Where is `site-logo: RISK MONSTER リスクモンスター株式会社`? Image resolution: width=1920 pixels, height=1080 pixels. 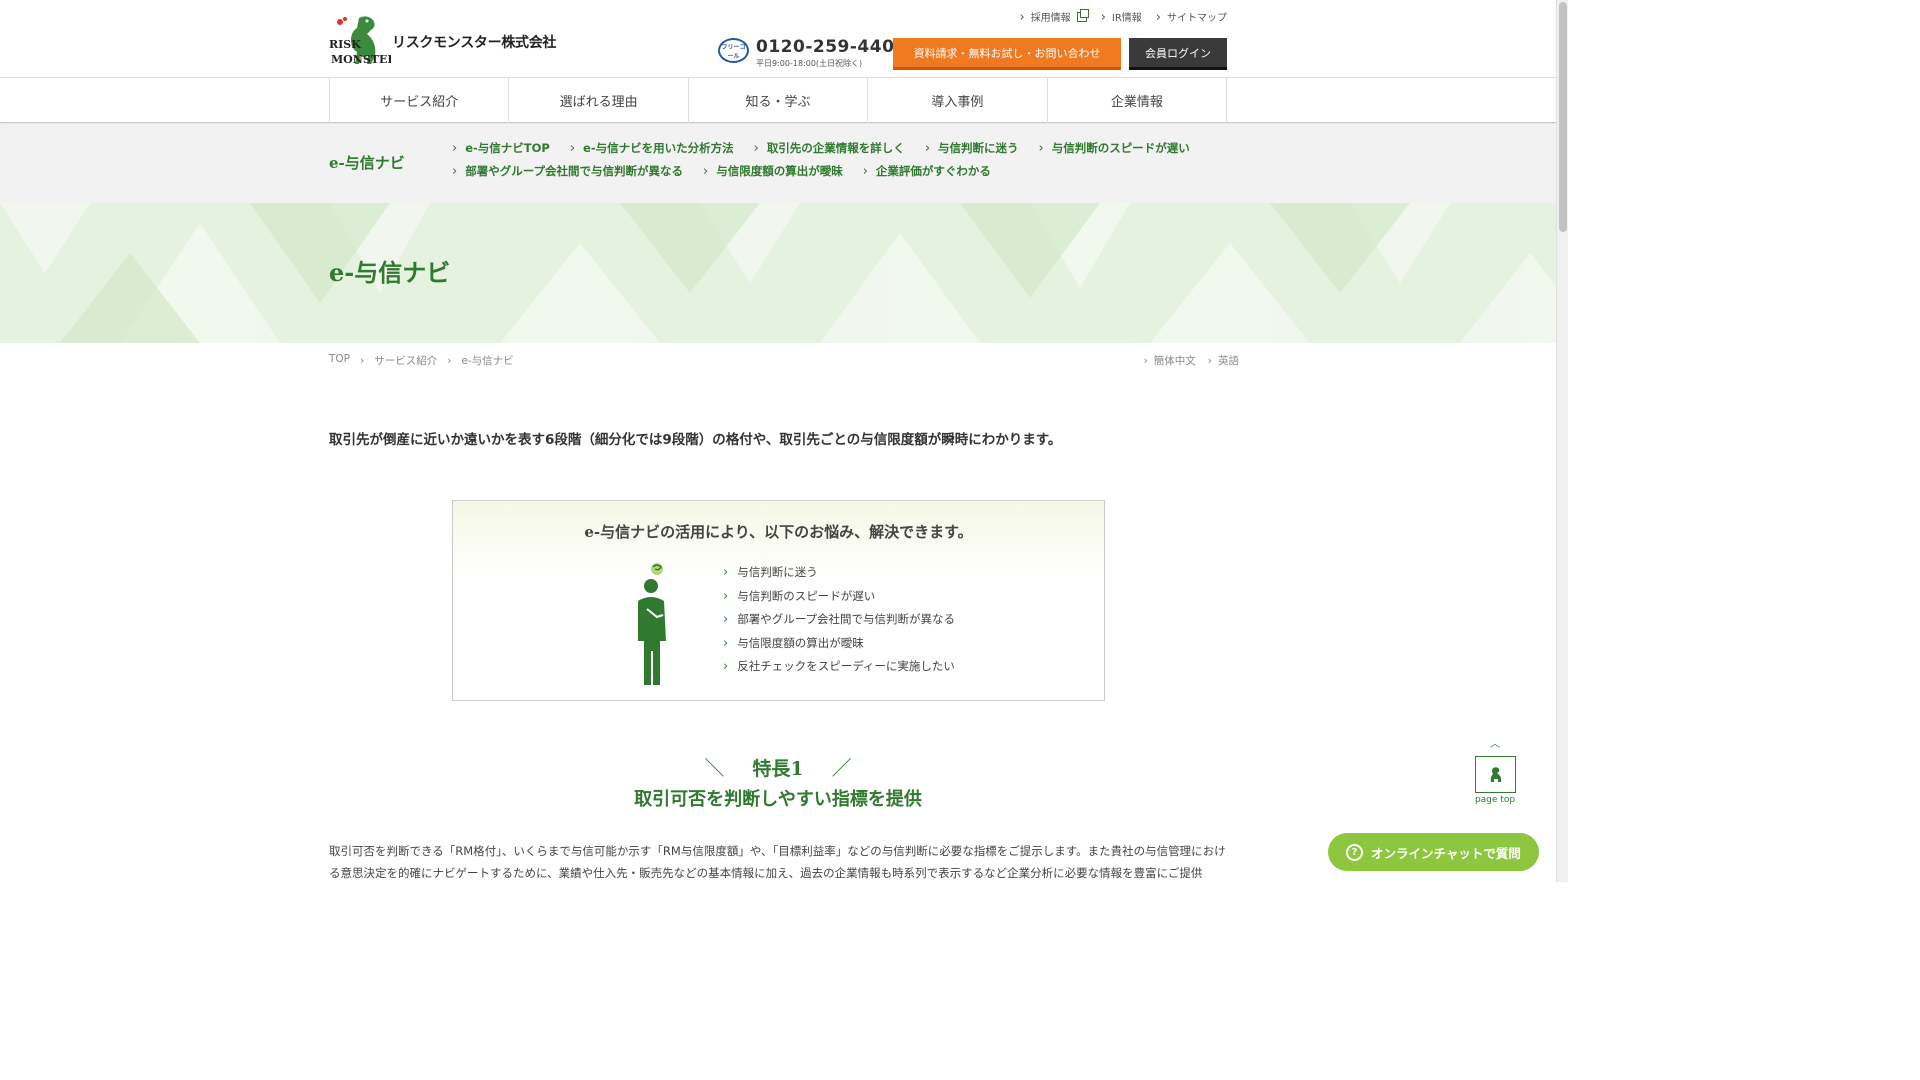
site-logo: RISK MONSTER リスクモンスター株式会社 is located at coordinates (449, 40).